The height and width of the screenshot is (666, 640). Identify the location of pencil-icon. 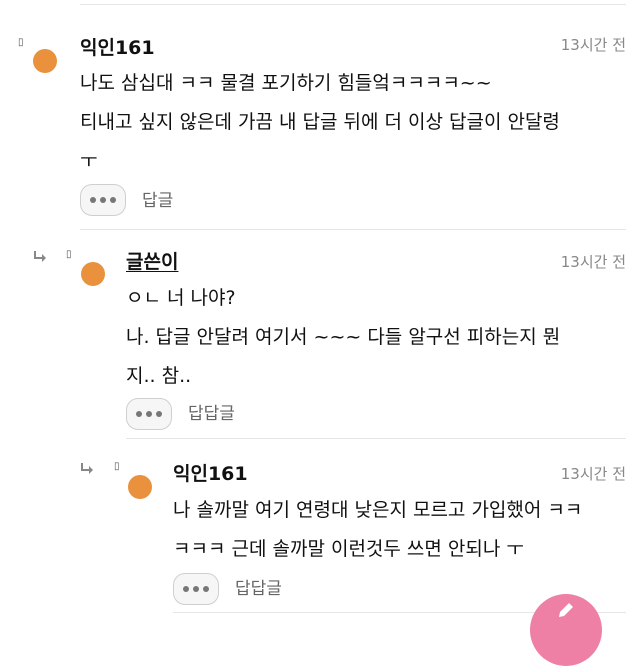
(566, 610).